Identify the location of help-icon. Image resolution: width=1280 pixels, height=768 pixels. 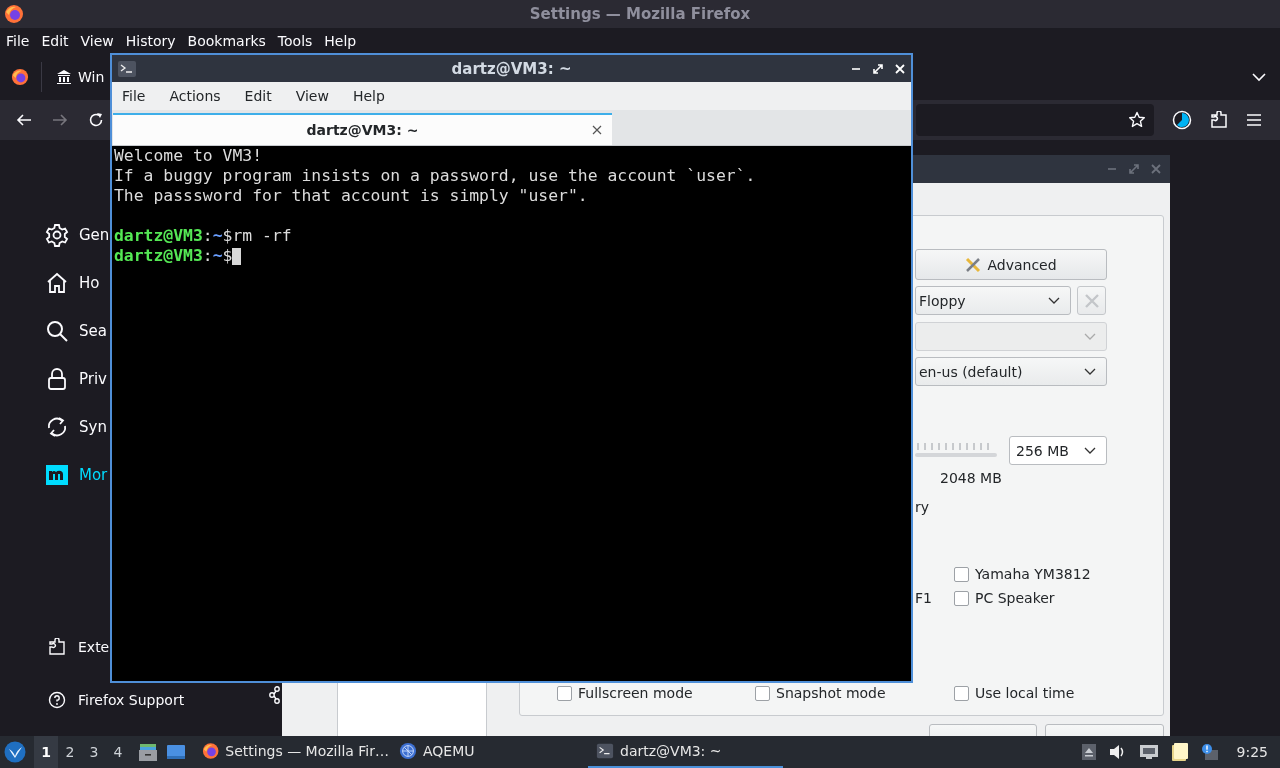
(57, 700).